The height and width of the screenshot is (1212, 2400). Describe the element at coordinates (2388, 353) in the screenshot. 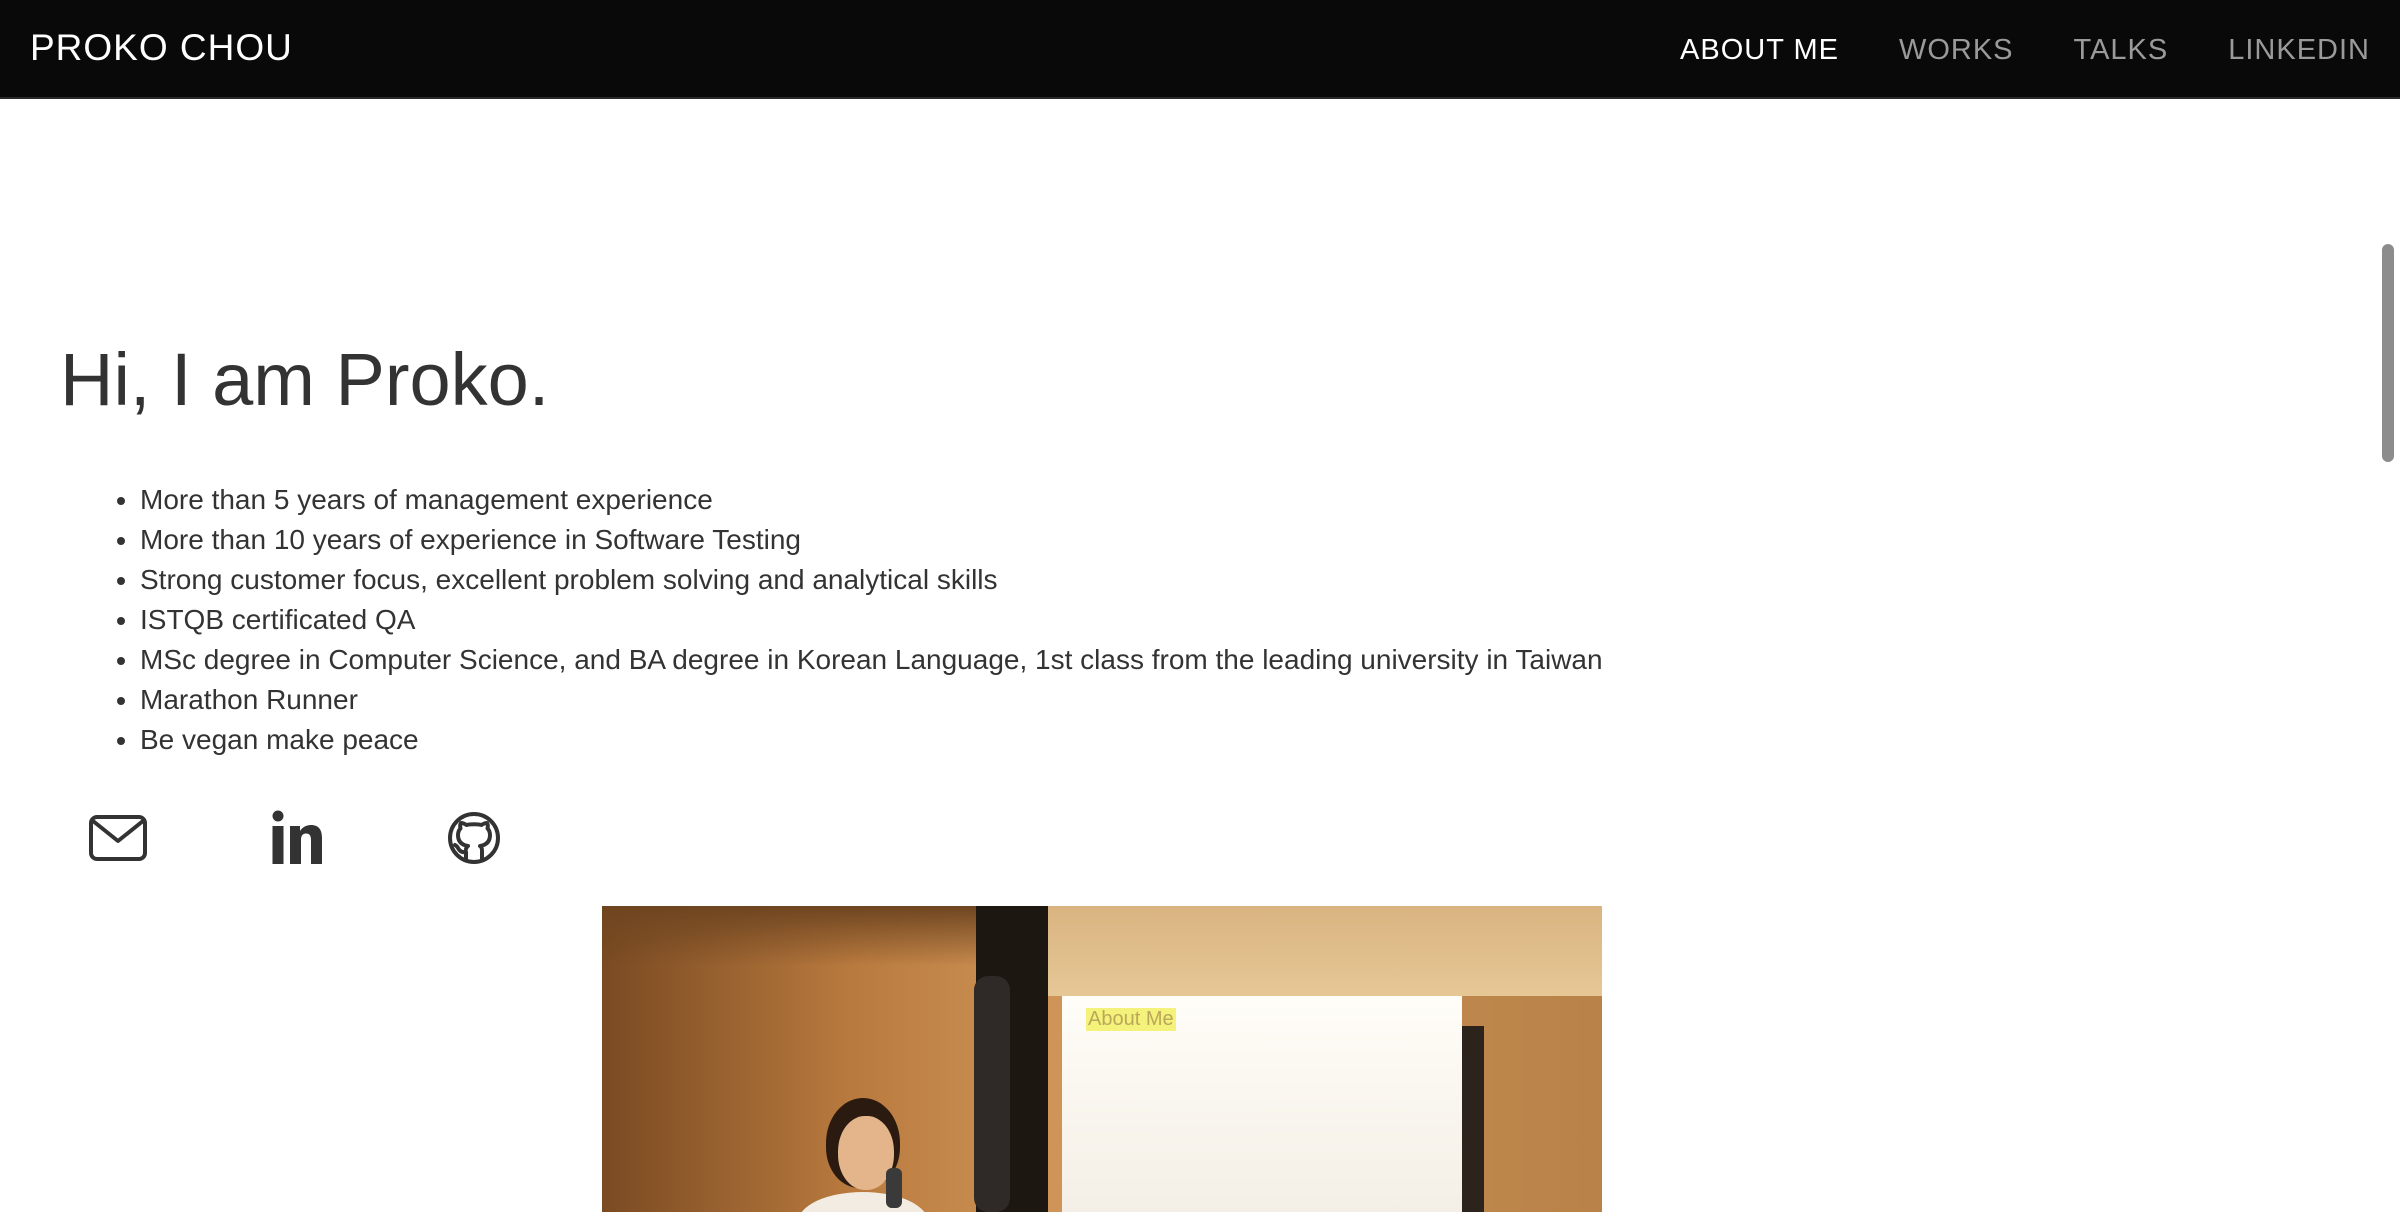

I see `scrollbar-thumb` at that location.